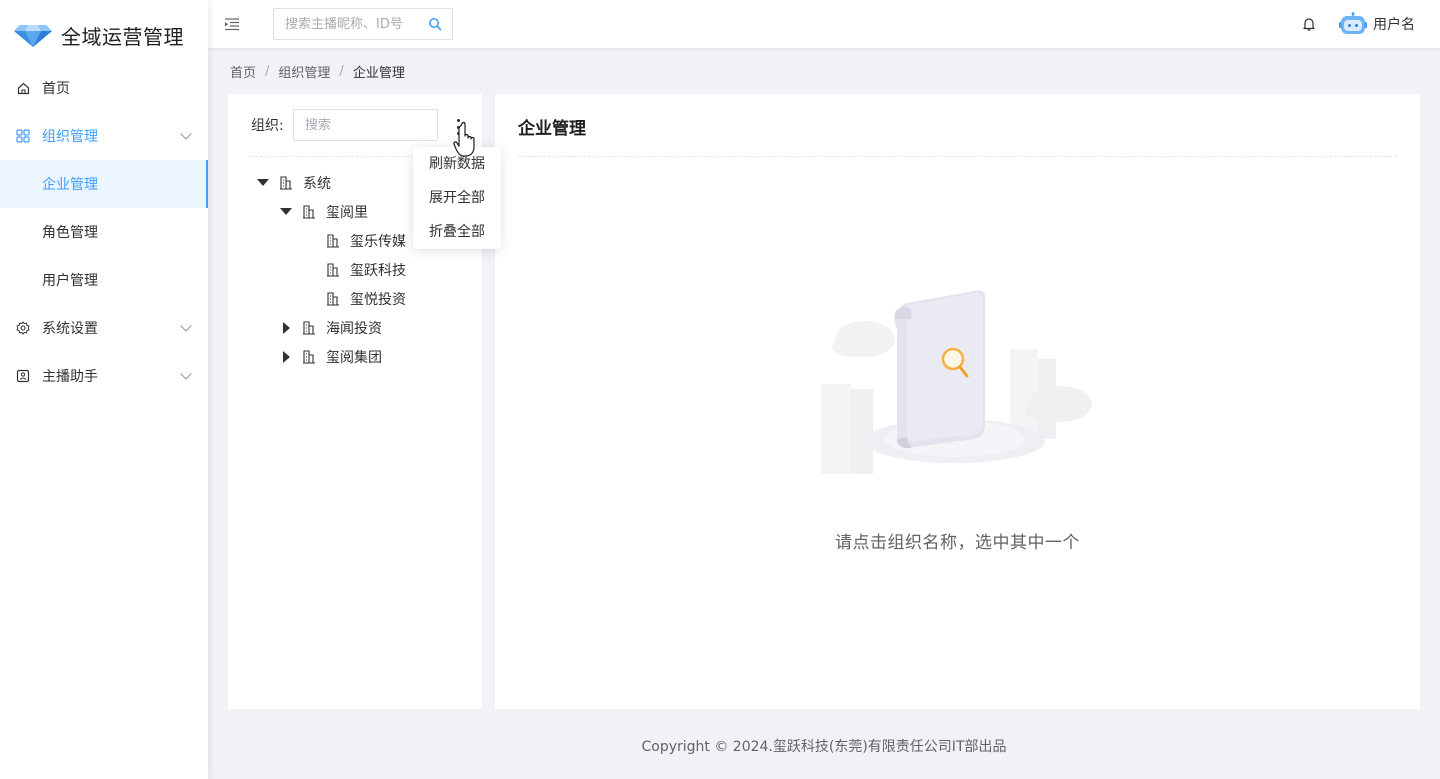 The image size is (1440, 779). Describe the element at coordinates (23, 376) in the screenshot. I see `assistant-icon` at that location.